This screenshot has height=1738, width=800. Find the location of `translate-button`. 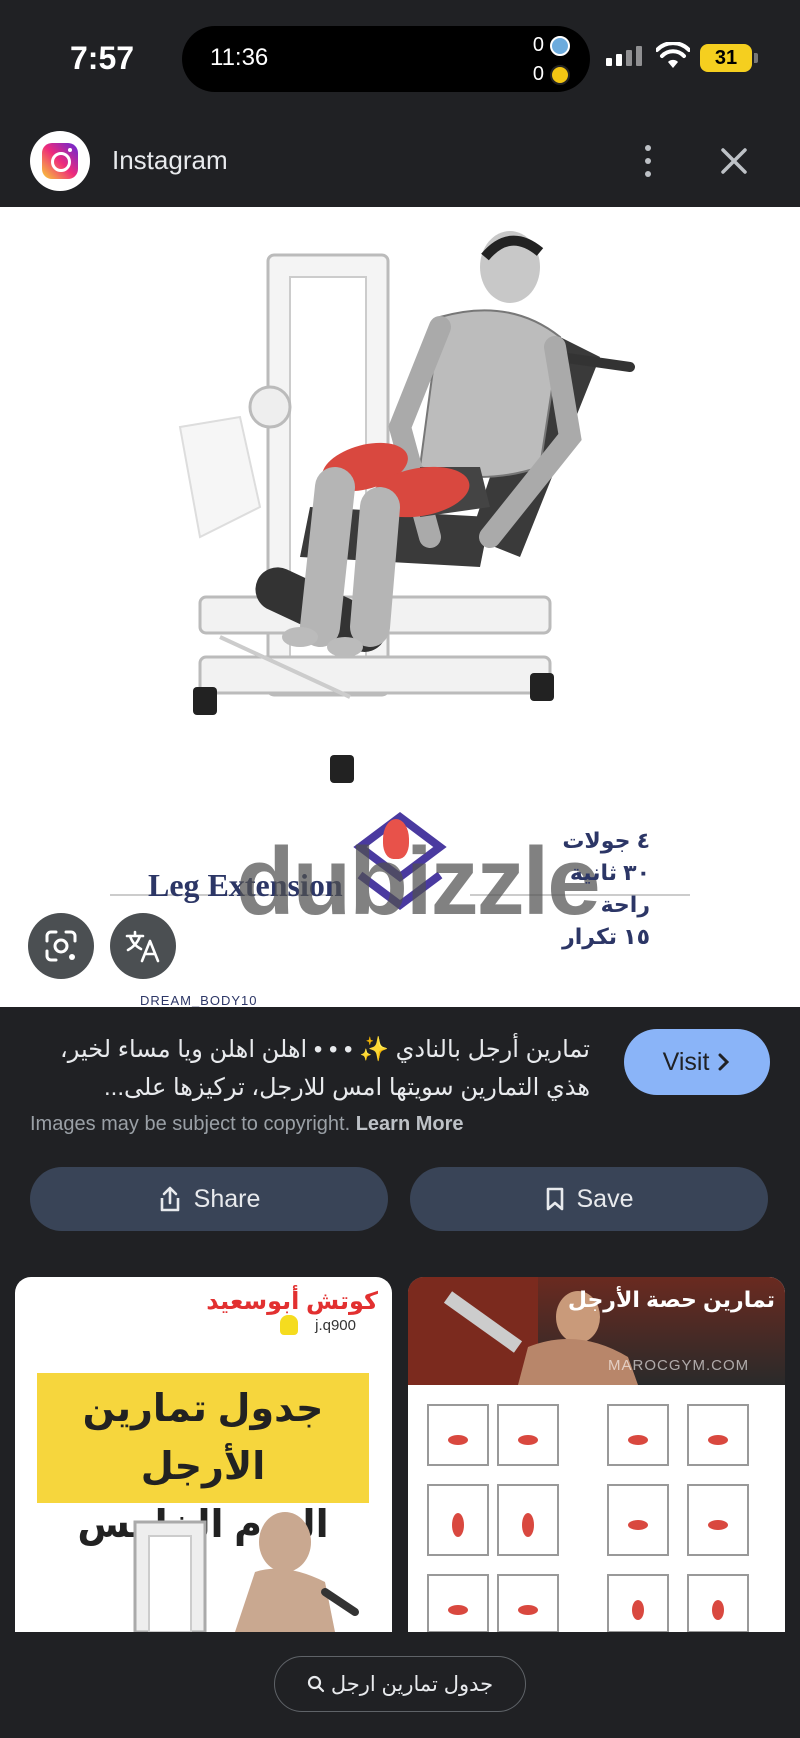

translate-button is located at coordinates (143, 946).